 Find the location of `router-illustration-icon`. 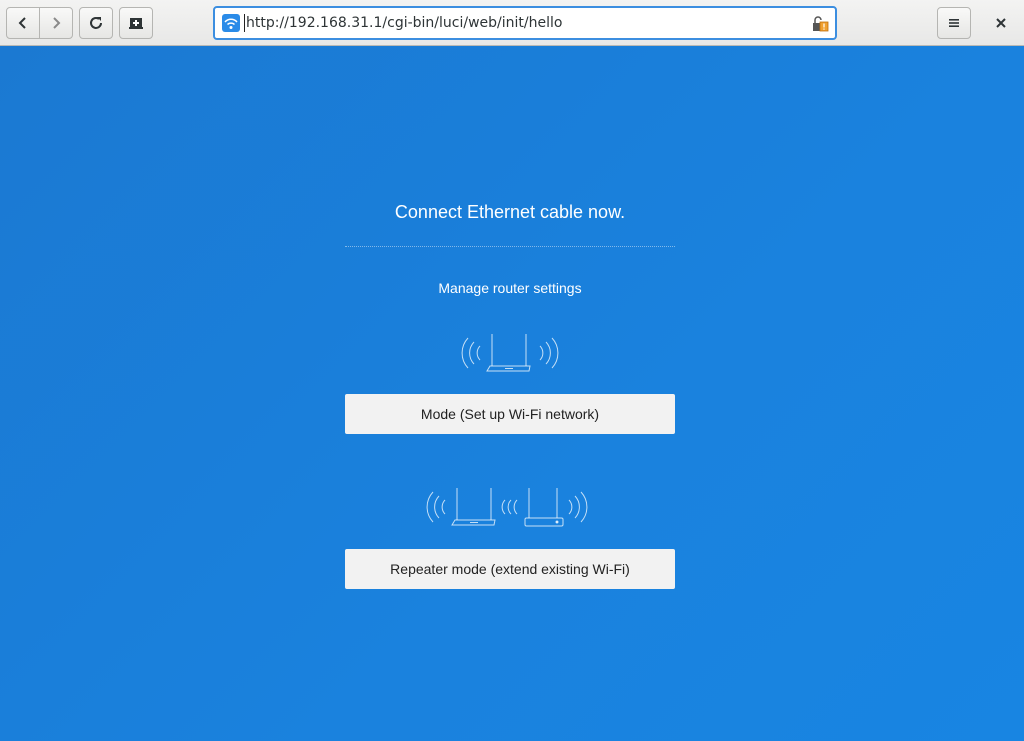

router-illustration-icon is located at coordinates (510, 353).